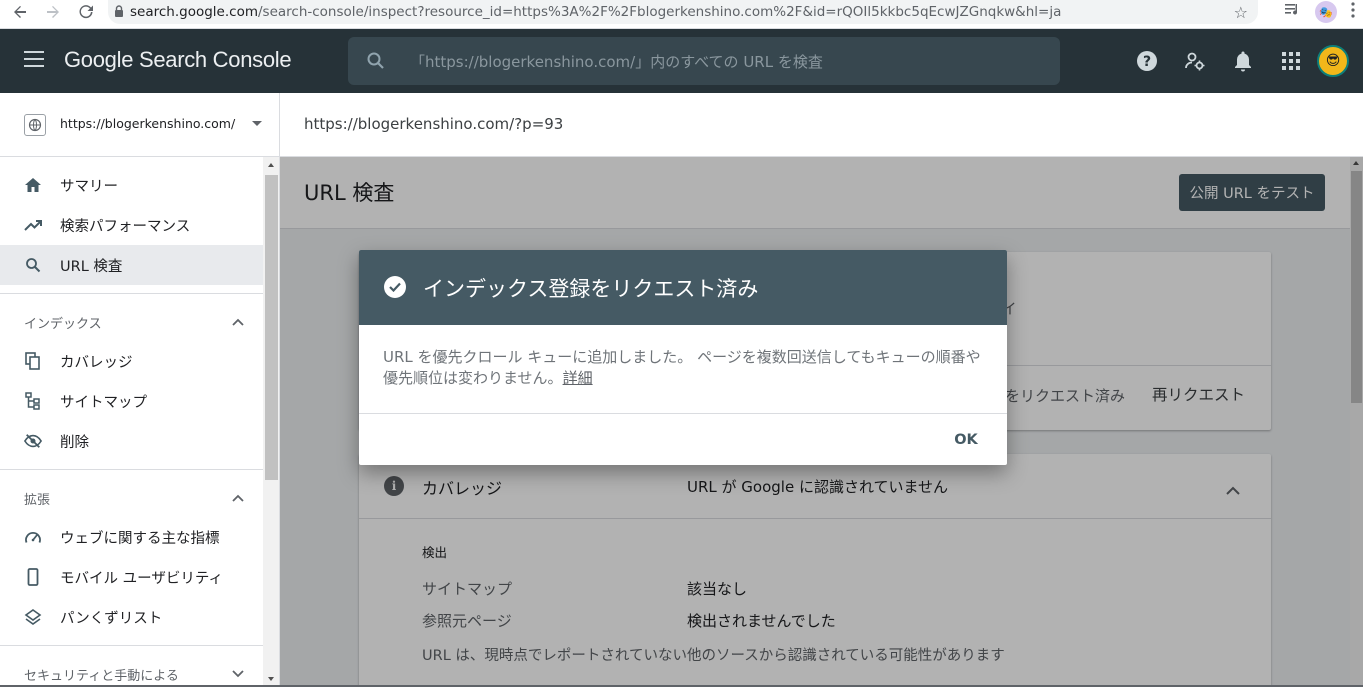  What do you see at coordinates (1353, 12) in the screenshot?
I see `browser-menu-icon` at bounding box center [1353, 12].